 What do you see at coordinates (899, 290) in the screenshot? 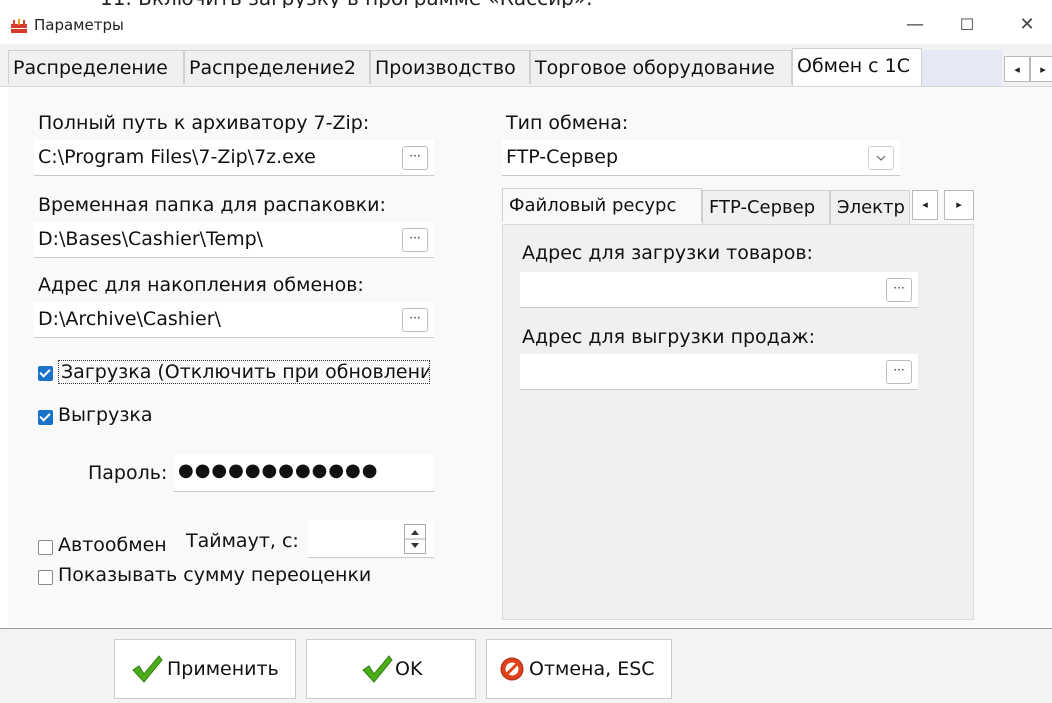
I see `goods-browse-button: ···` at bounding box center [899, 290].